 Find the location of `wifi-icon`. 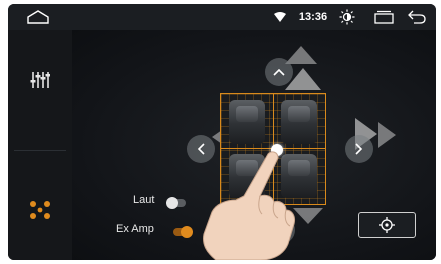

wifi-icon is located at coordinates (280, 17).